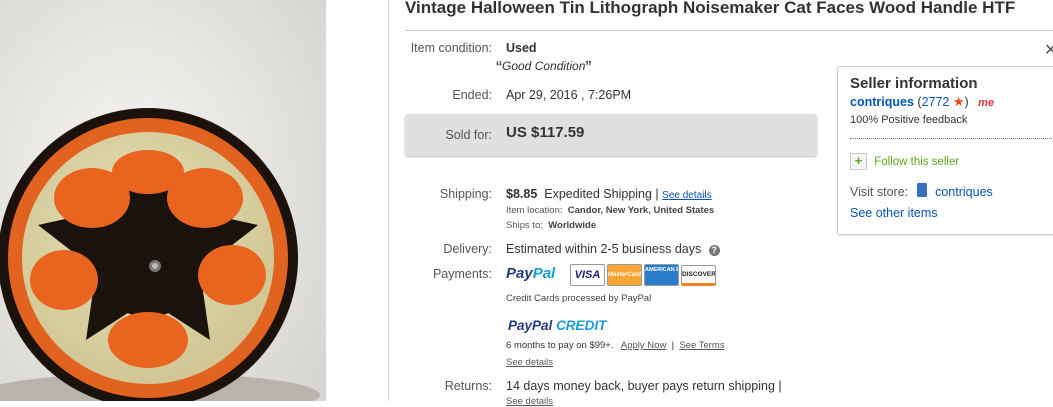 The width and height of the screenshot is (1053, 407). Describe the element at coordinates (529, 362) in the screenshot. I see `credit-see-details-link: See details` at that location.